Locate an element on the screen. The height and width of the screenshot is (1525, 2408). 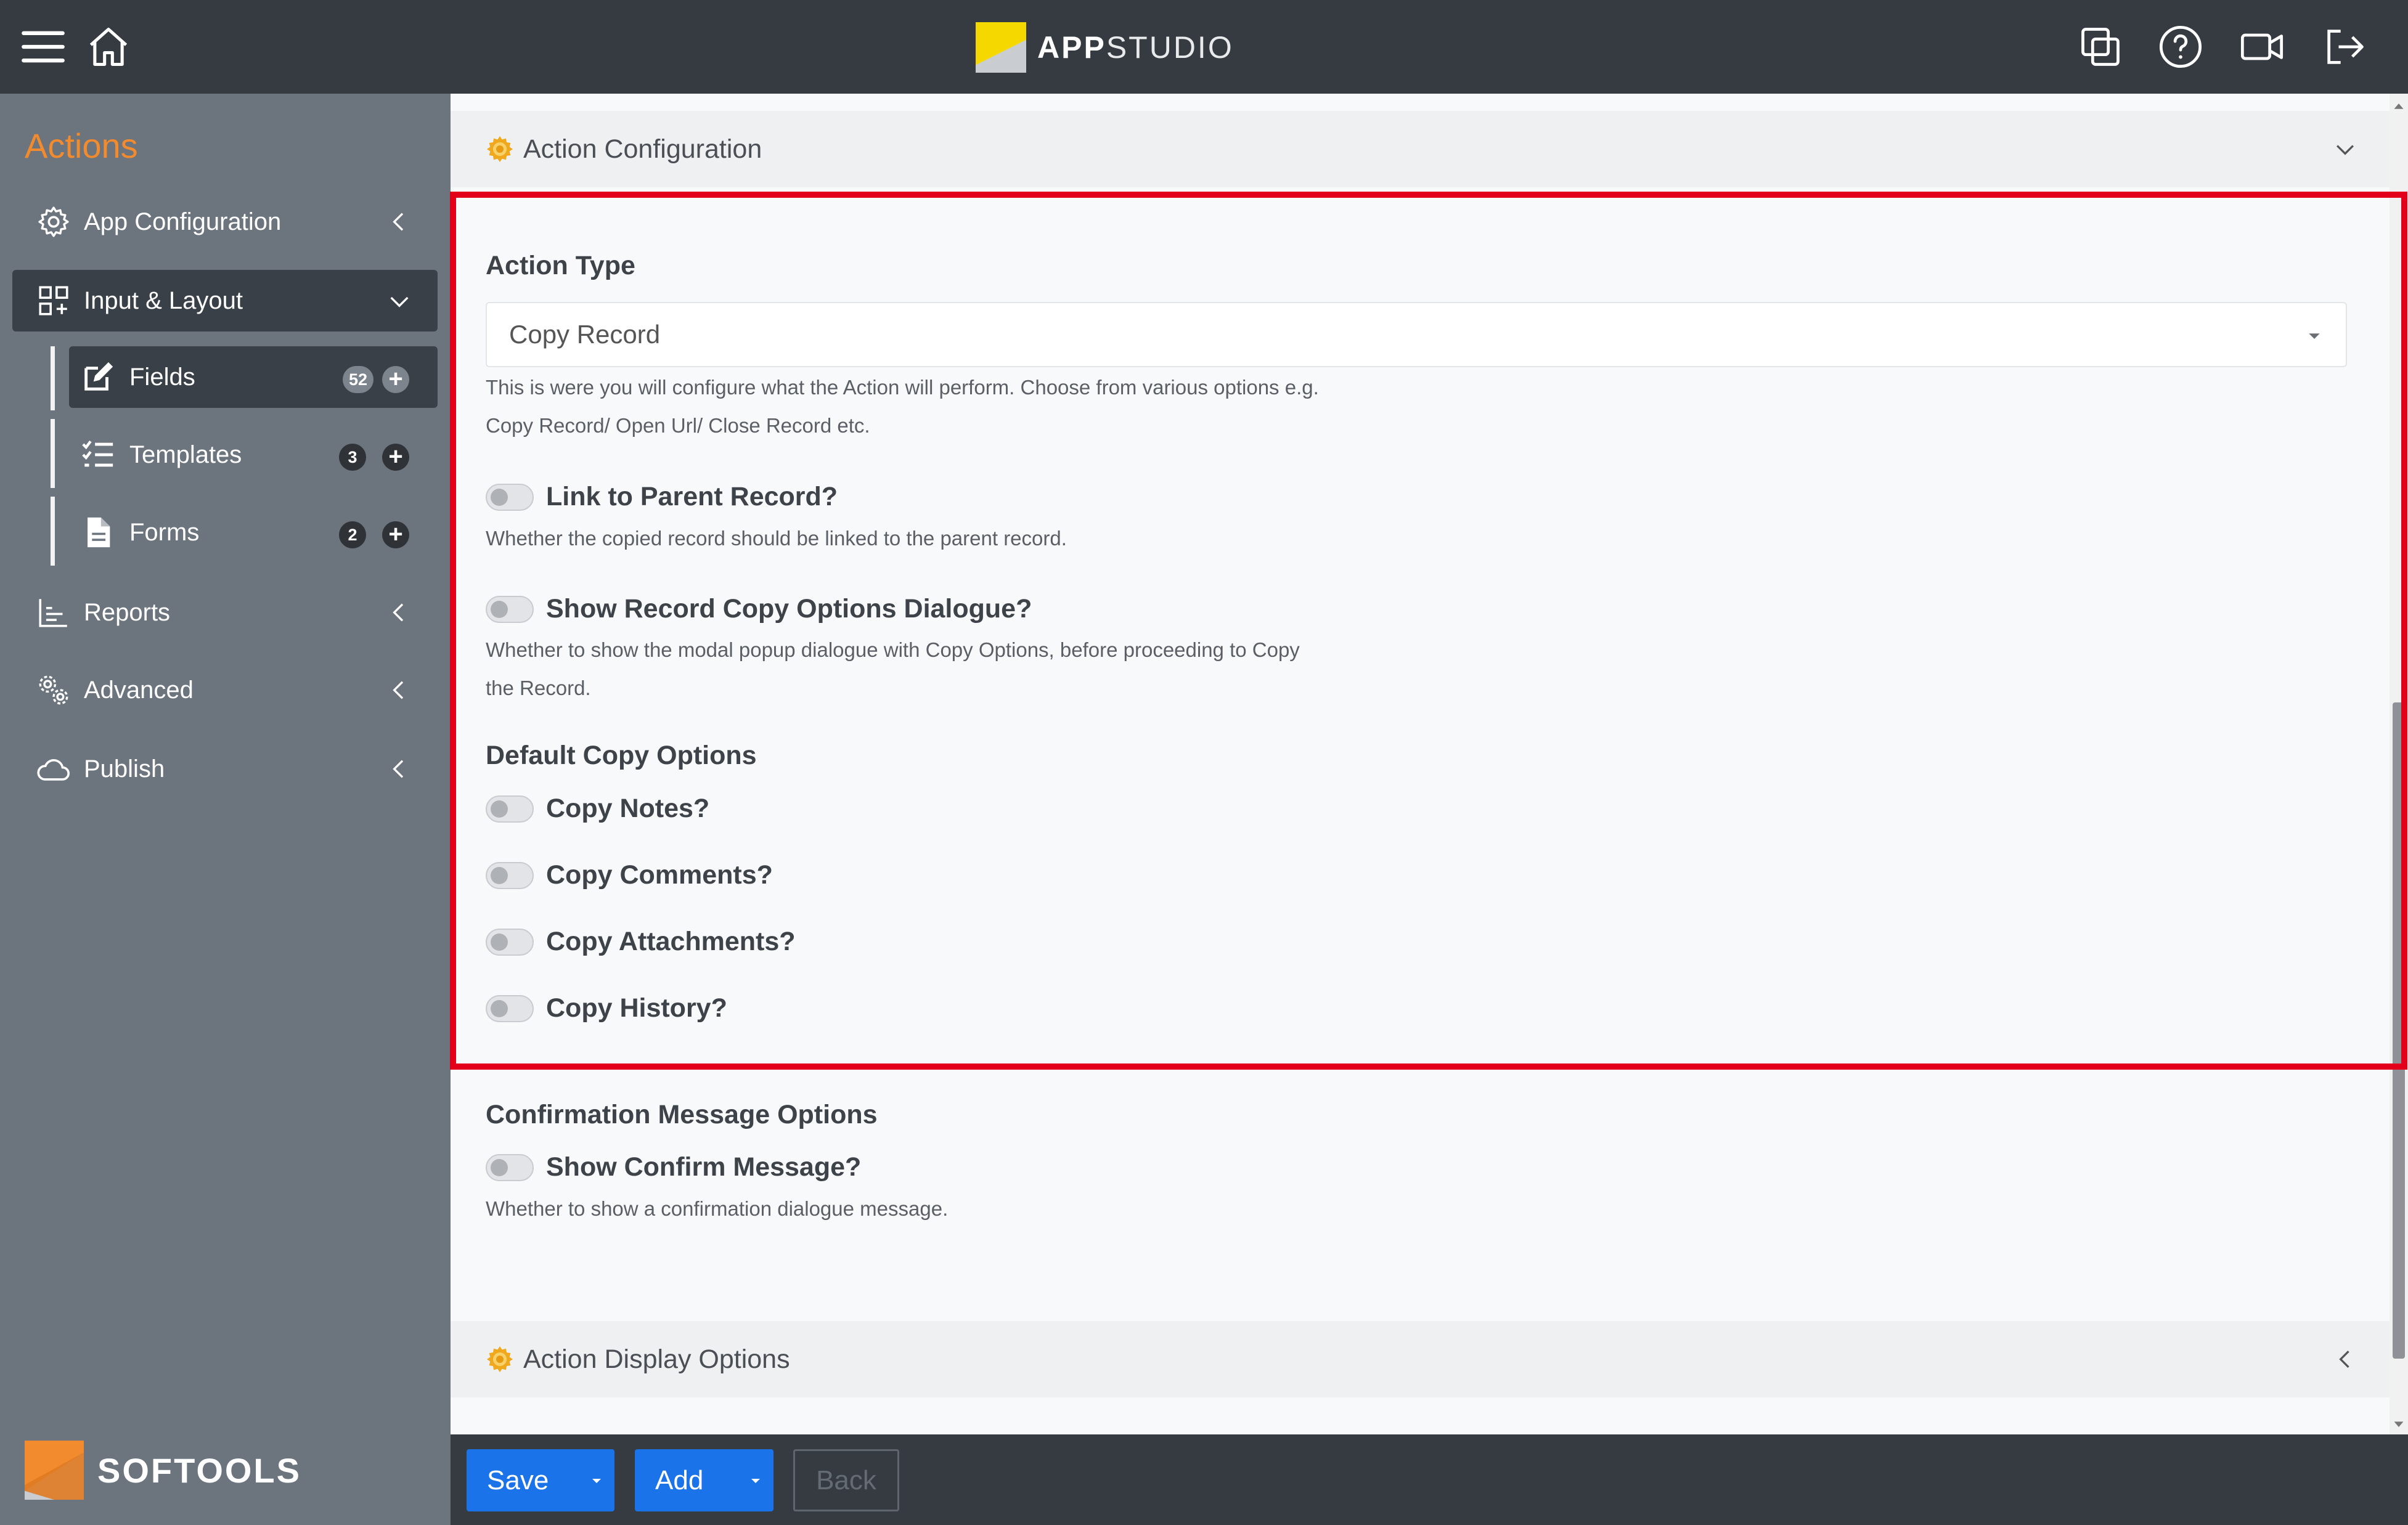
action-type-label: Action Type is located at coordinates (560, 265).